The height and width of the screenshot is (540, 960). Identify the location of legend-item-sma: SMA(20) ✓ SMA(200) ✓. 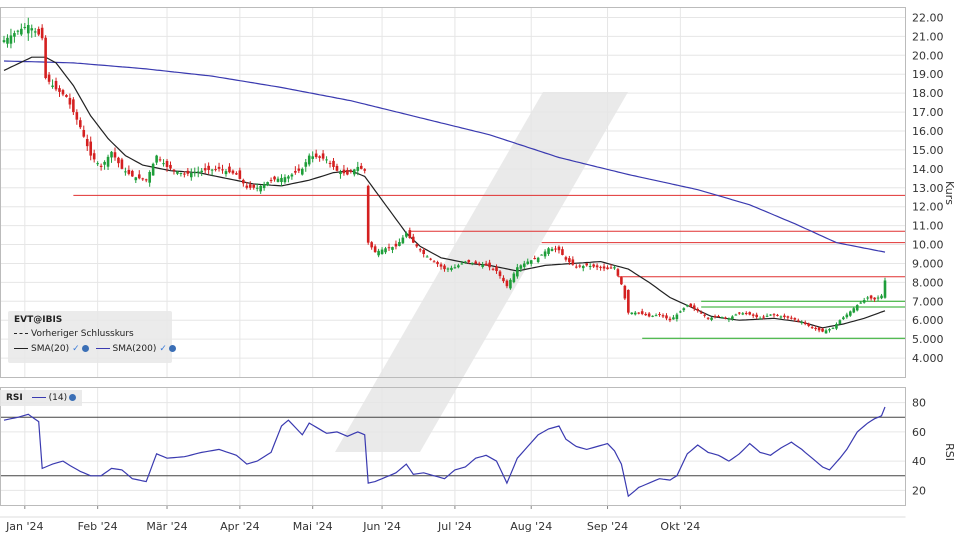
(95, 349).